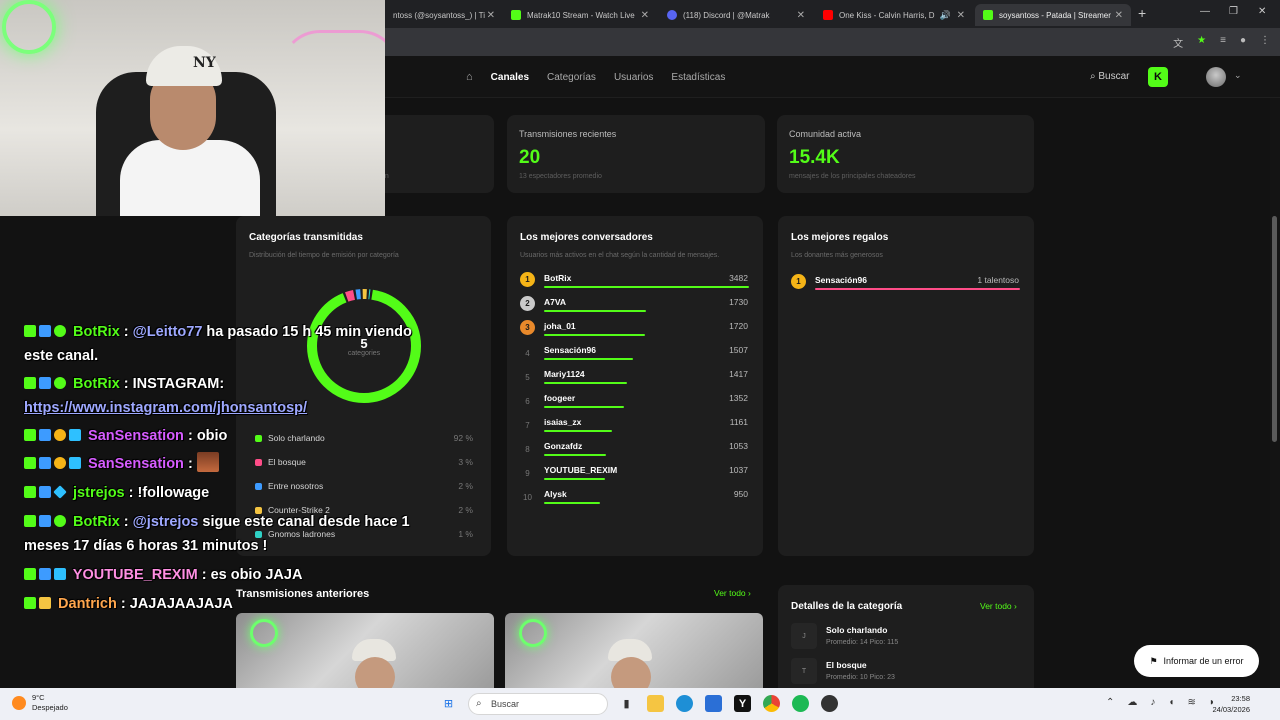 This screenshot has height=720, width=1280. Describe the element at coordinates (510, 77) in the screenshot. I see `nav-link-canales: Canales` at that location.